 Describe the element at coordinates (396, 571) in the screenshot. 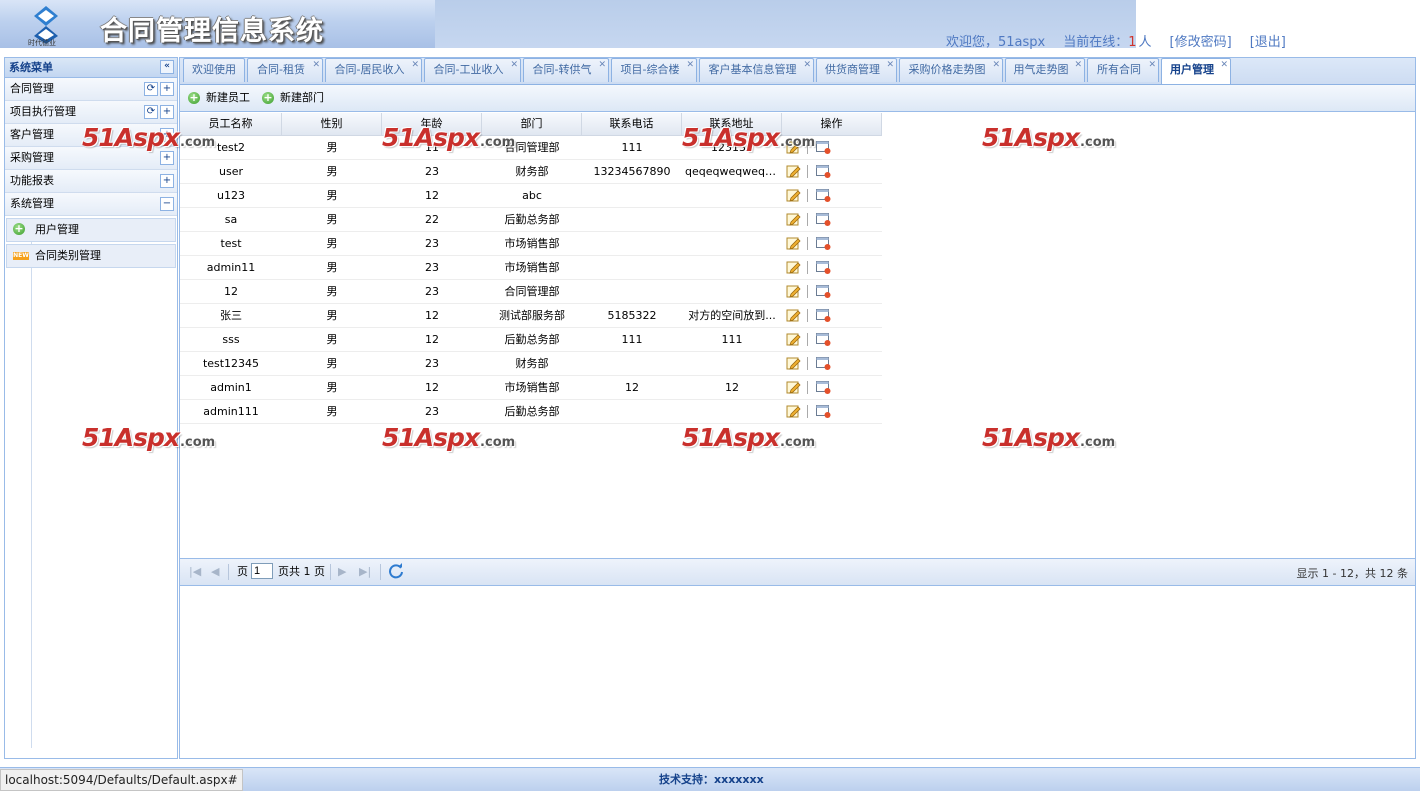

I see `refresh-icon` at that location.